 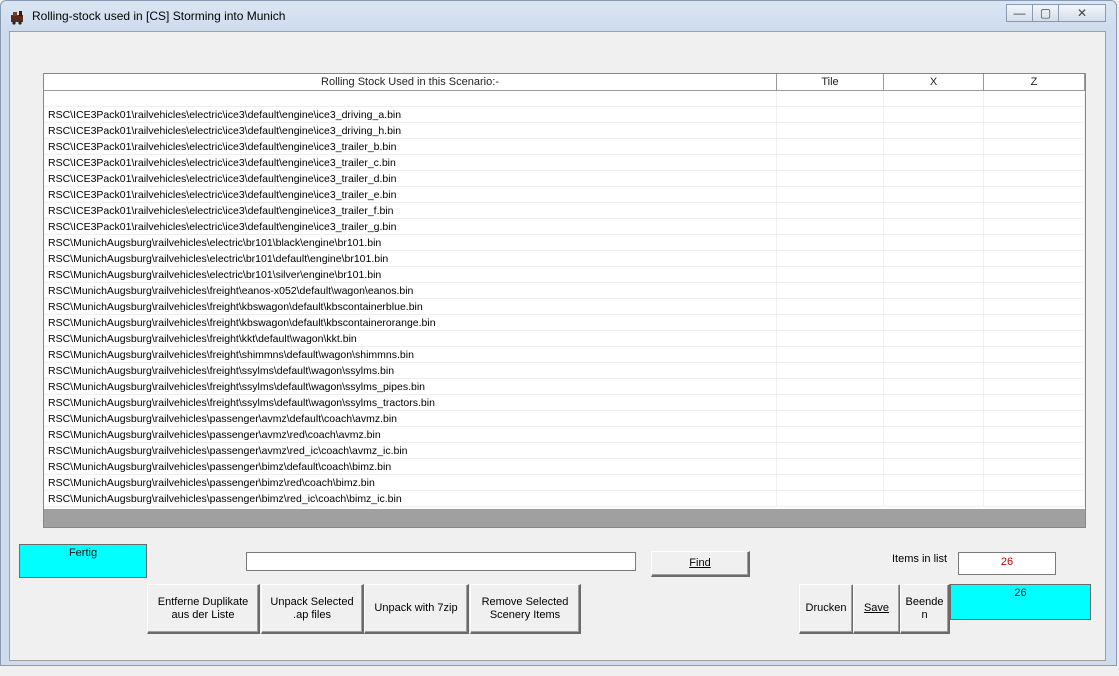 What do you see at coordinates (441, 561) in the screenshot?
I see `search-input` at bounding box center [441, 561].